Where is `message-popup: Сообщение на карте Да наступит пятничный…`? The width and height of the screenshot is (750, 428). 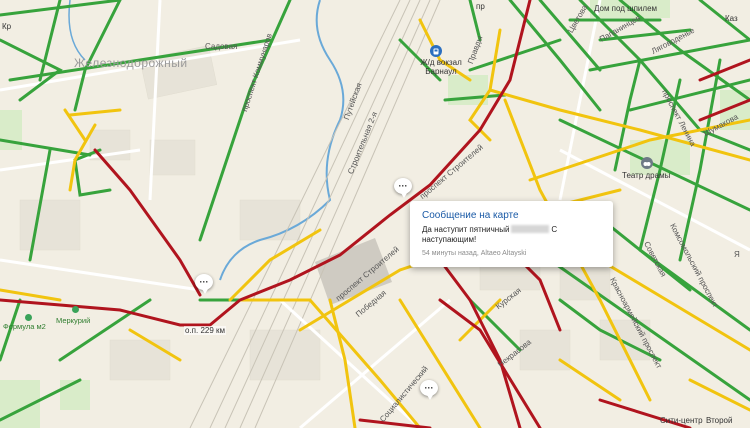
message-popup: Сообщение на карте Да наступит пятничный… is located at coordinates (511, 234).